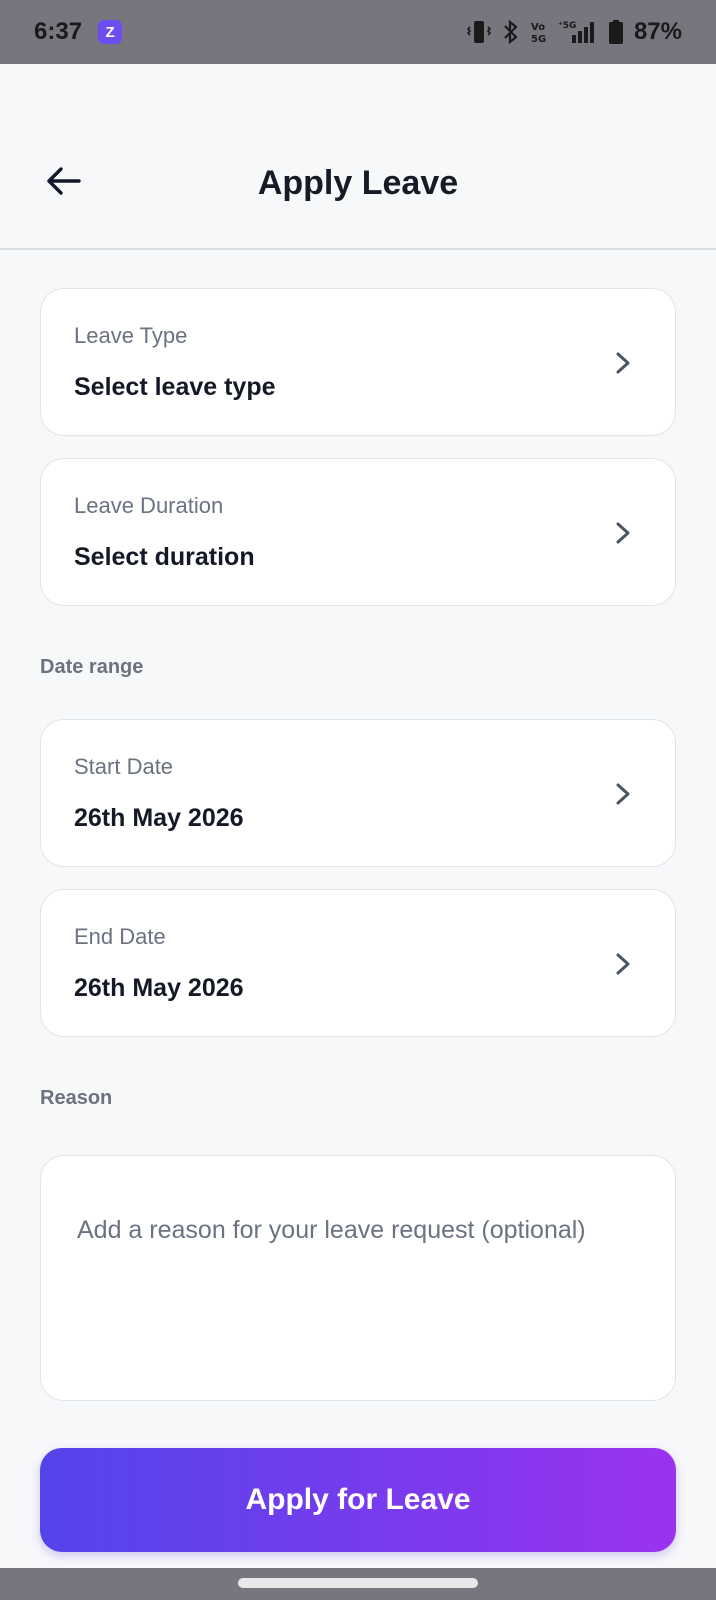  Describe the element at coordinates (58, 31) in the screenshot. I see `status-time: 6:37` at that location.